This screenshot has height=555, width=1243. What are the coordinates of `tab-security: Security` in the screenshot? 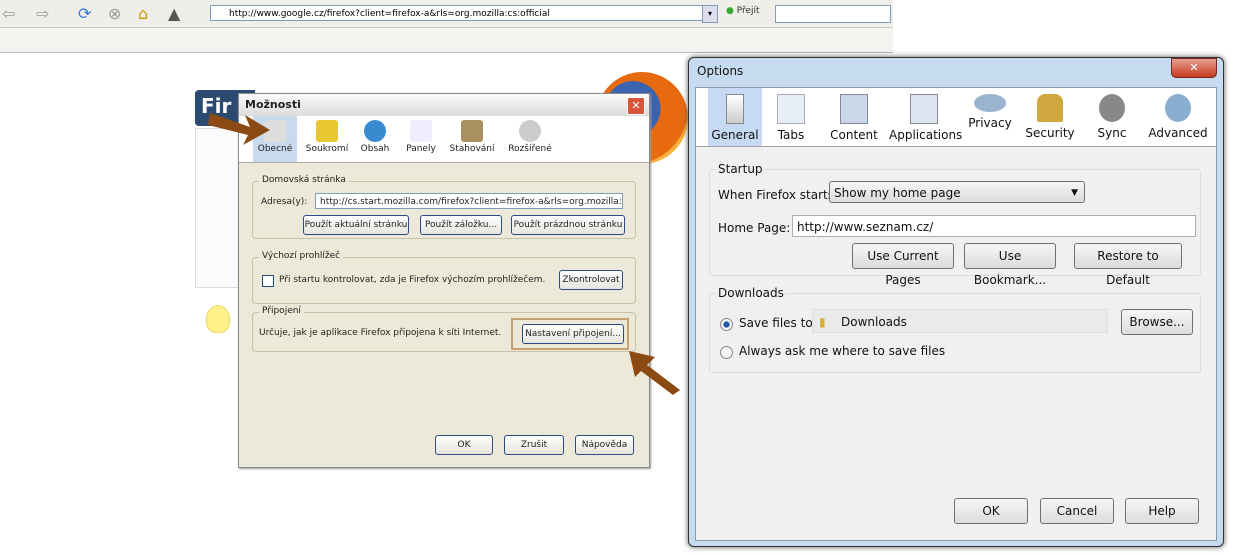 It's located at (1050, 117).